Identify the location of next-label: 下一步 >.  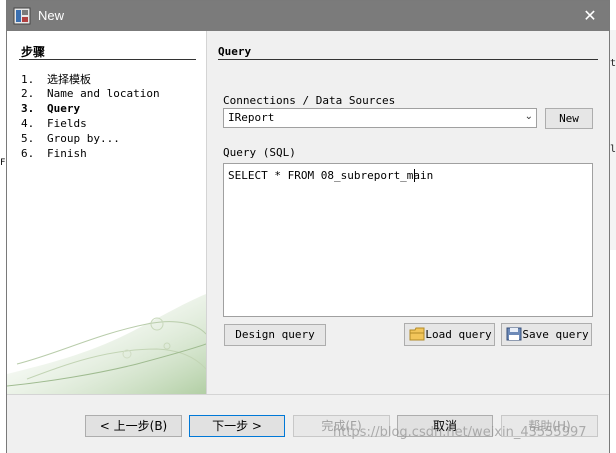
(237, 426).